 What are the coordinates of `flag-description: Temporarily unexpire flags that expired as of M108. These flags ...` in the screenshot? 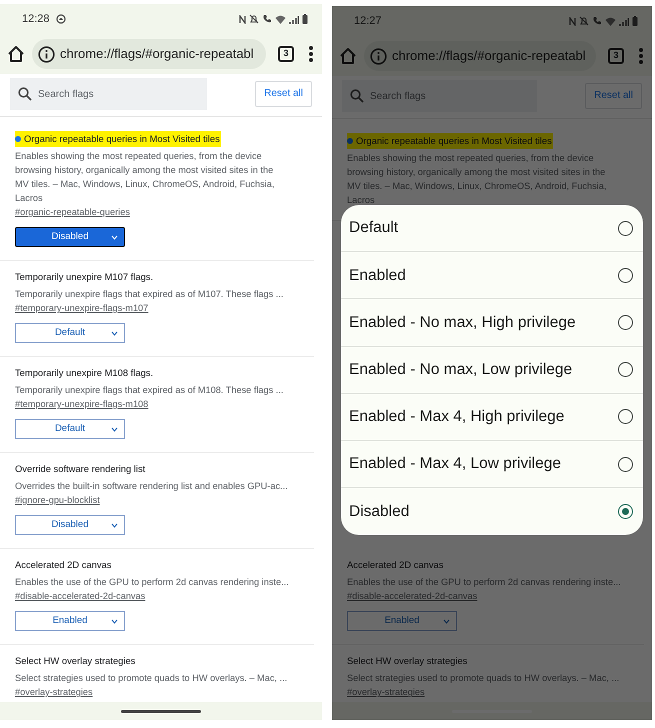 It's located at (149, 390).